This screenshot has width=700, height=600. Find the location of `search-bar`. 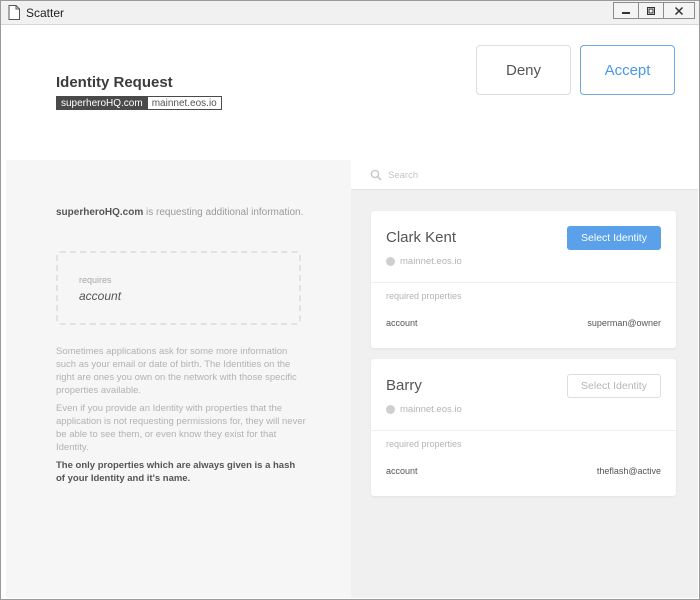

search-bar is located at coordinates (524, 175).